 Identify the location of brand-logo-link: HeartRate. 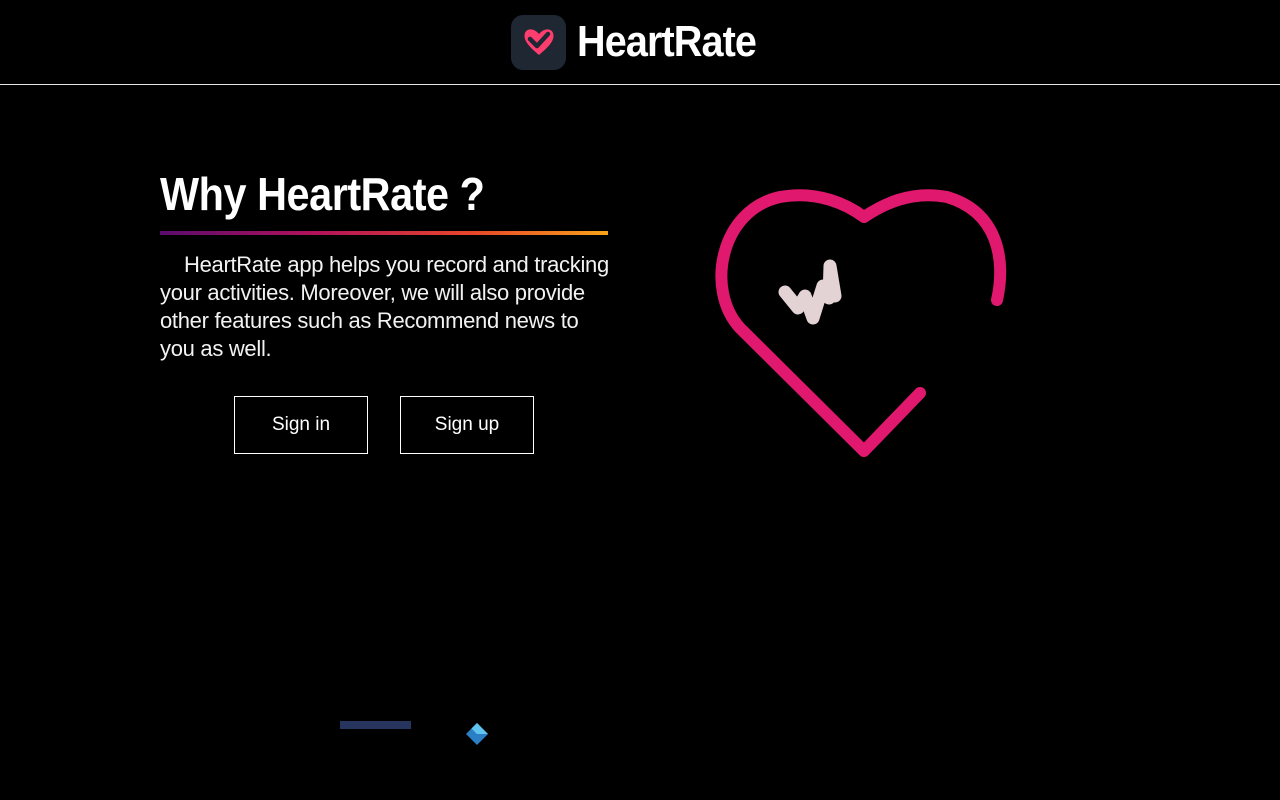
(643, 42).